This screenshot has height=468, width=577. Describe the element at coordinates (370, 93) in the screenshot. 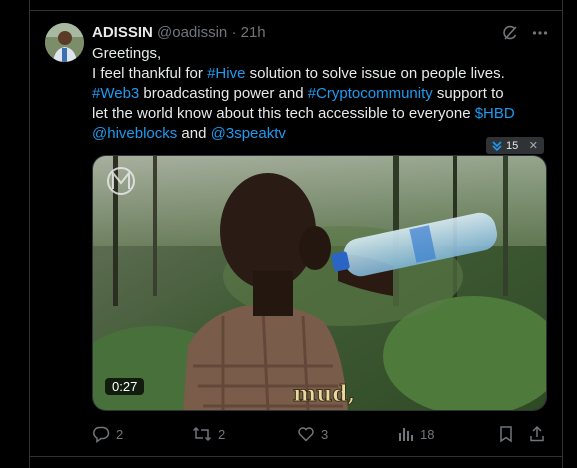

I see `hashtag-link: #Cryptocommunity` at that location.